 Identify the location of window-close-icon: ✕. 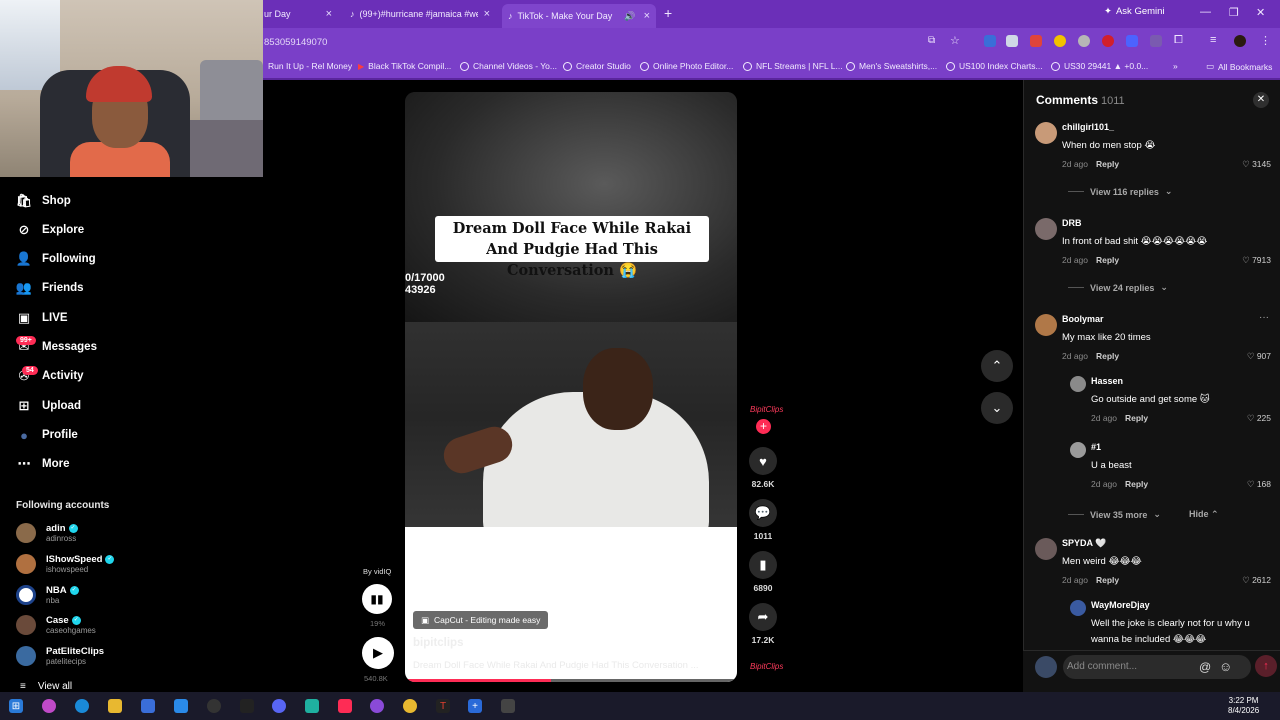
(1260, 12).